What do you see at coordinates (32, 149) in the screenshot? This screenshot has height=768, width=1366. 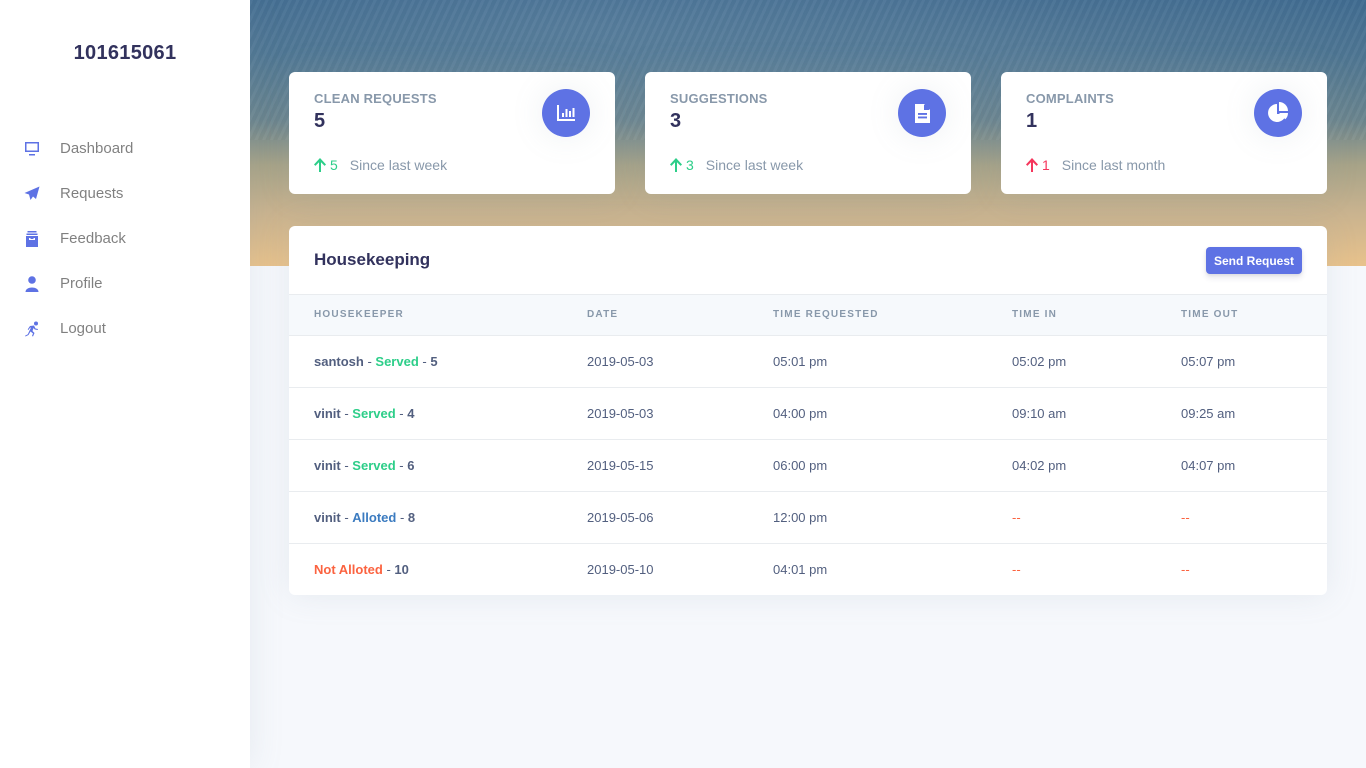 I see `monitor-icon` at bounding box center [32, 149].